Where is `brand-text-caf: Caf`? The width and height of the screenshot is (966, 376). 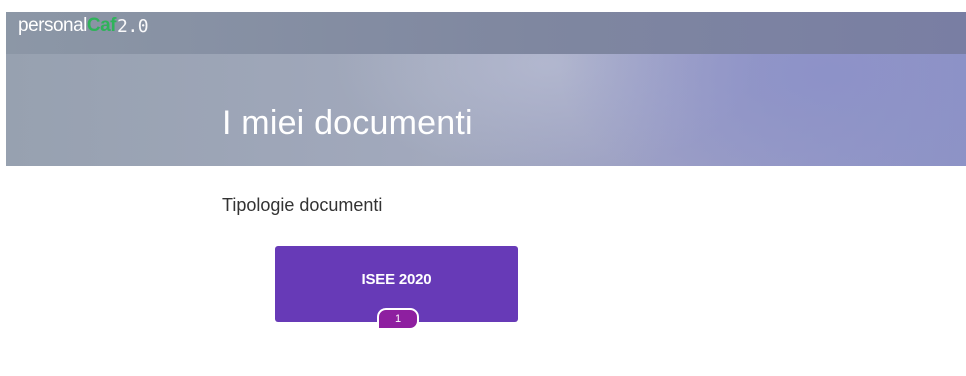 brand-text-caf: Caf is located at coordinates (101, 25).